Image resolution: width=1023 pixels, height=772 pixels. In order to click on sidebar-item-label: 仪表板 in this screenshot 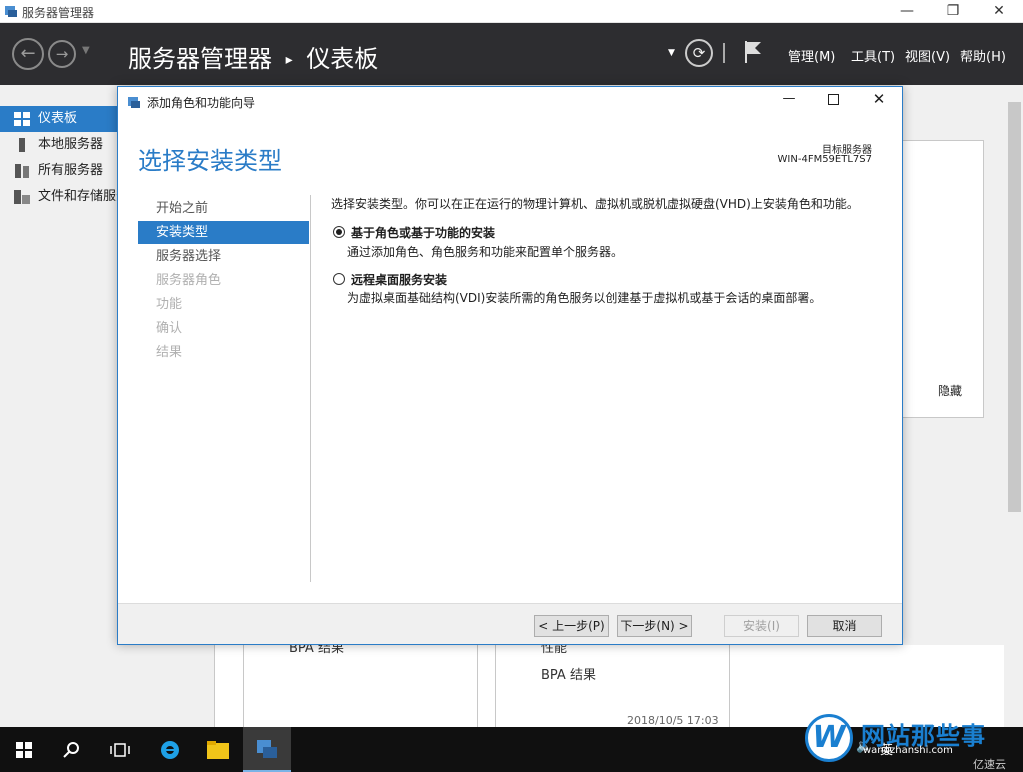, I will do `click(58, 118)`.